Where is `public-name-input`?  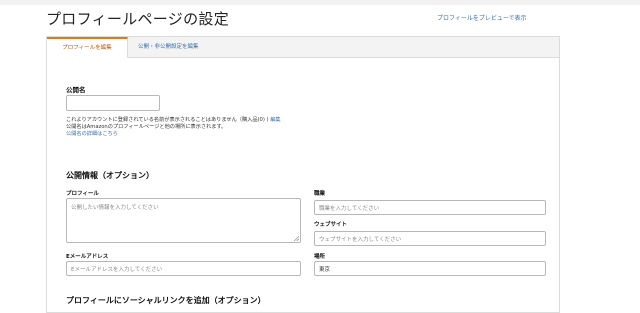
public-name-input is located at coordinates (113, 103).